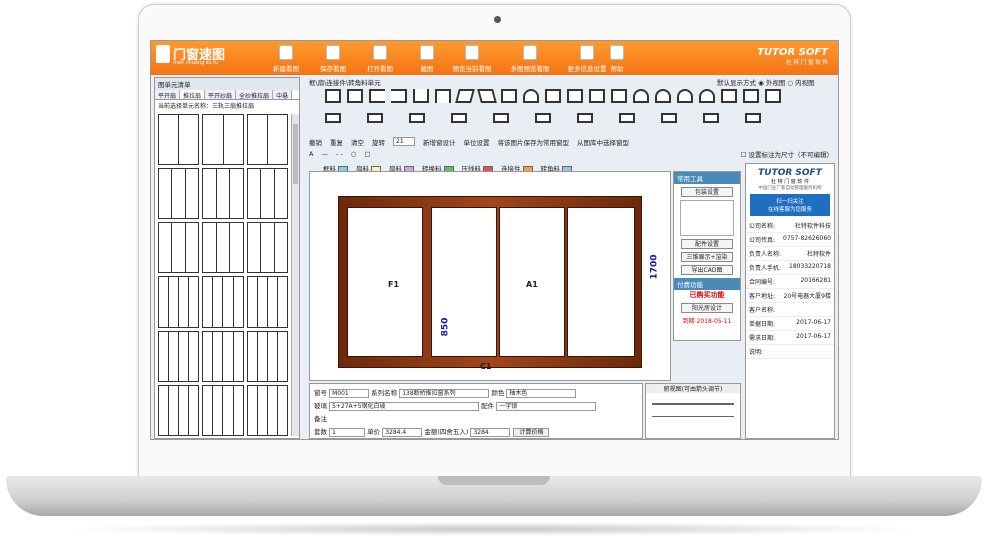 The width and height of the screenshot is (988, 552). Describe the element at coordinates (367, 154) in the screenshot. I see `rect-tool-icon: □` at that location.